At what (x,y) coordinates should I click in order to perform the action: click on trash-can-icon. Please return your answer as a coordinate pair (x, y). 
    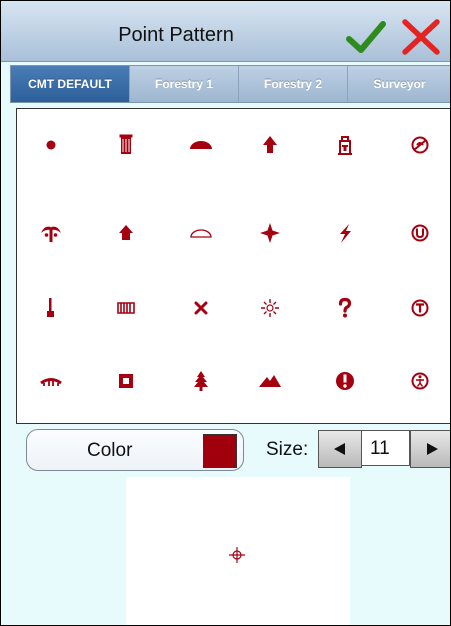
    Looking at the image, I should click on (126, 144).